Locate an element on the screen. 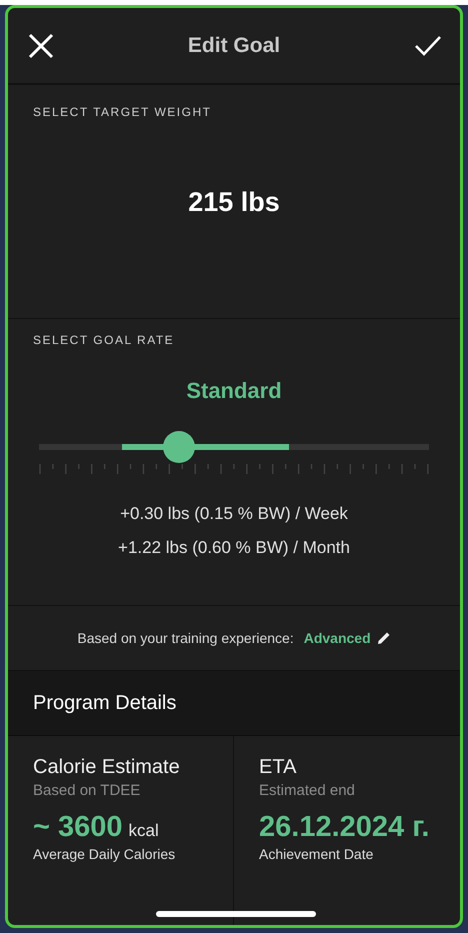 This screenshot has height=933, width=468. close-icon is located at coordinates (41, 45).